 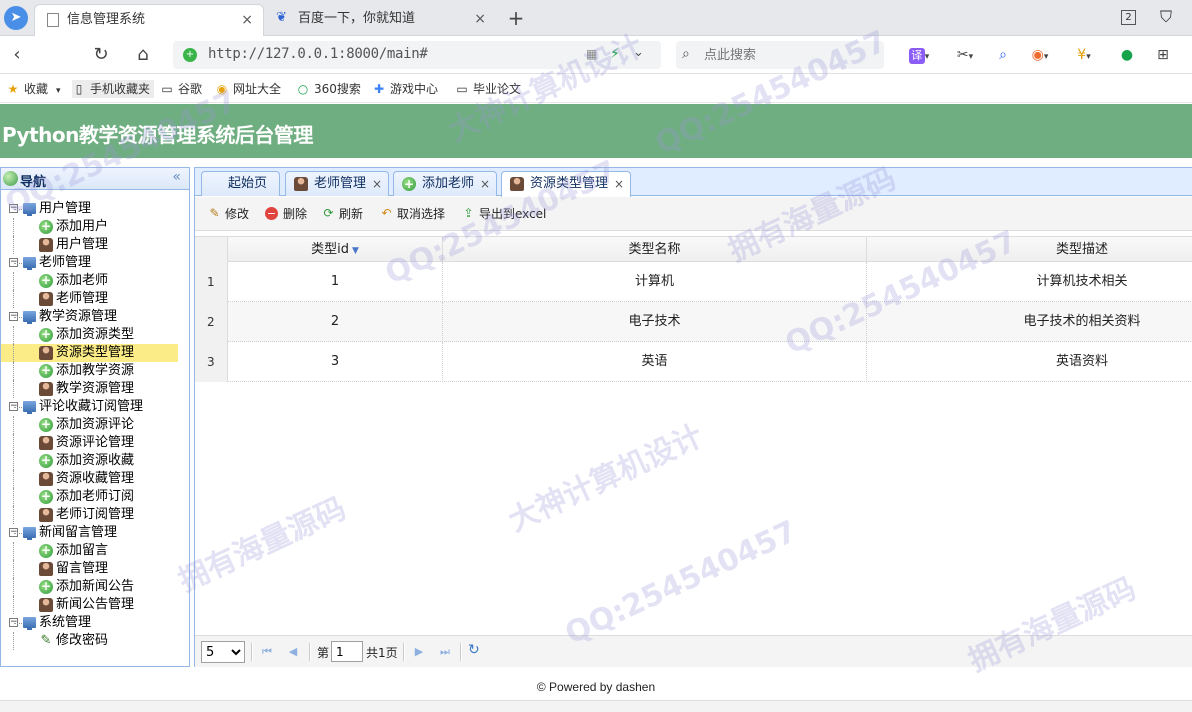 What do you see at coordinates (223, 652) in the screenshot?
I see `page-size-select: 5` at bounding box center [223, 652].